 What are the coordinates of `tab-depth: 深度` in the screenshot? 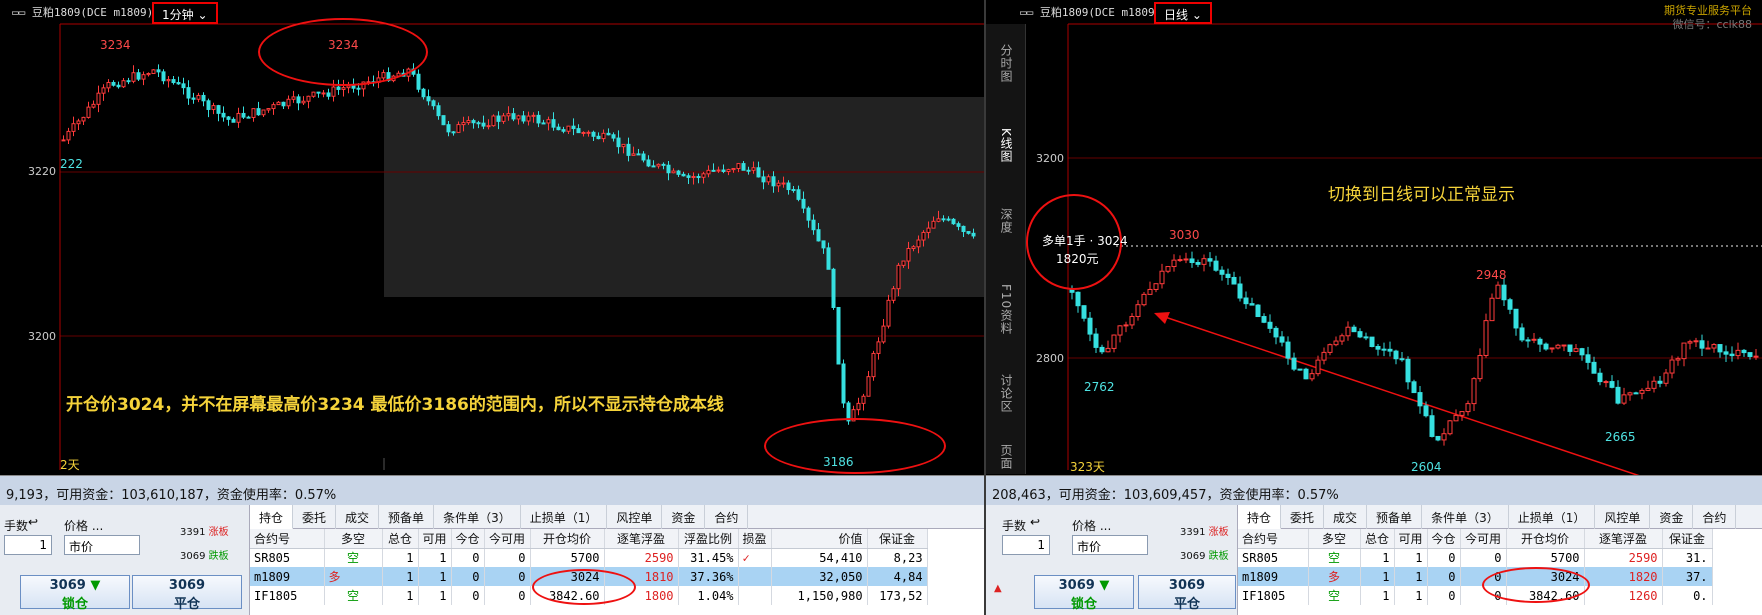 It's located at (1006, 221).